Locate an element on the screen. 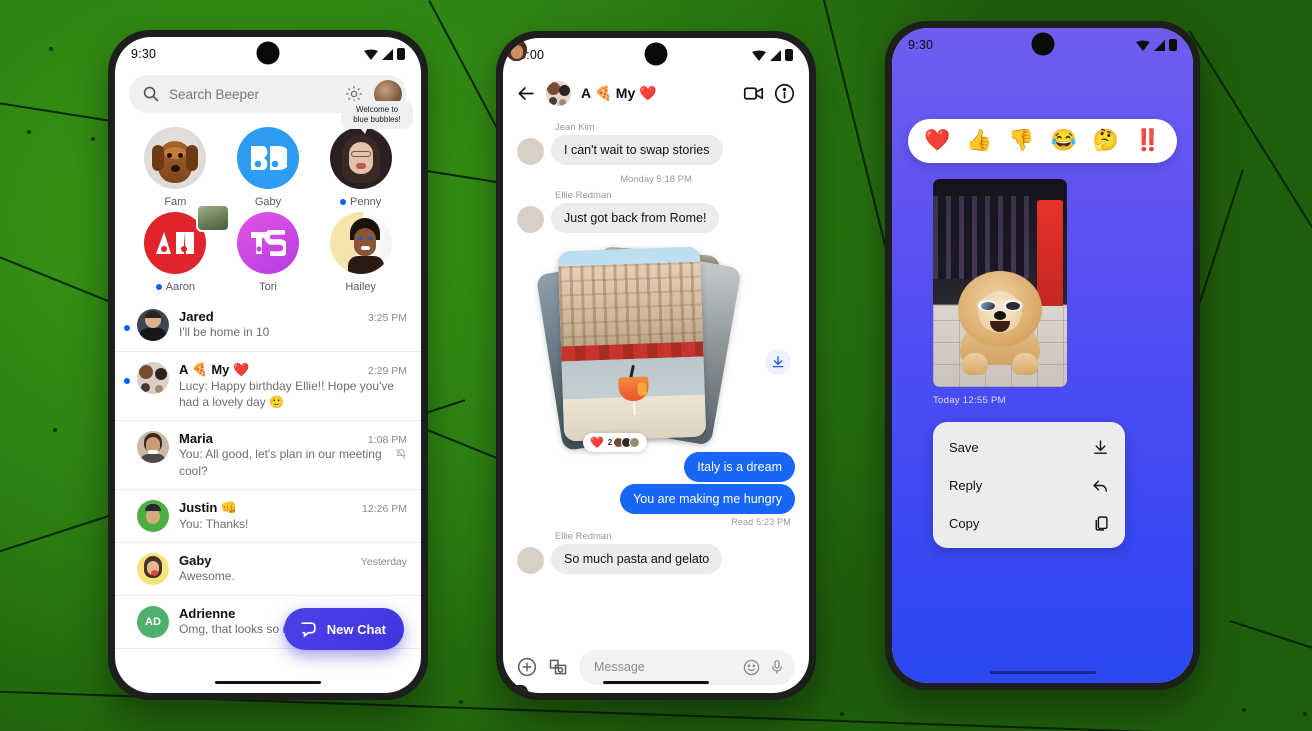  photo-card-main is located at coordinates (632, 344).